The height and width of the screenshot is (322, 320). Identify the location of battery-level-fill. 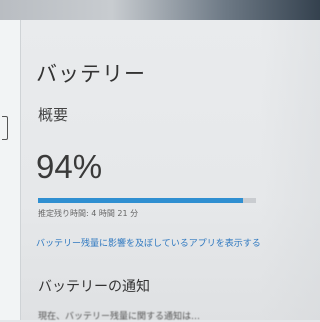
(140, 200).